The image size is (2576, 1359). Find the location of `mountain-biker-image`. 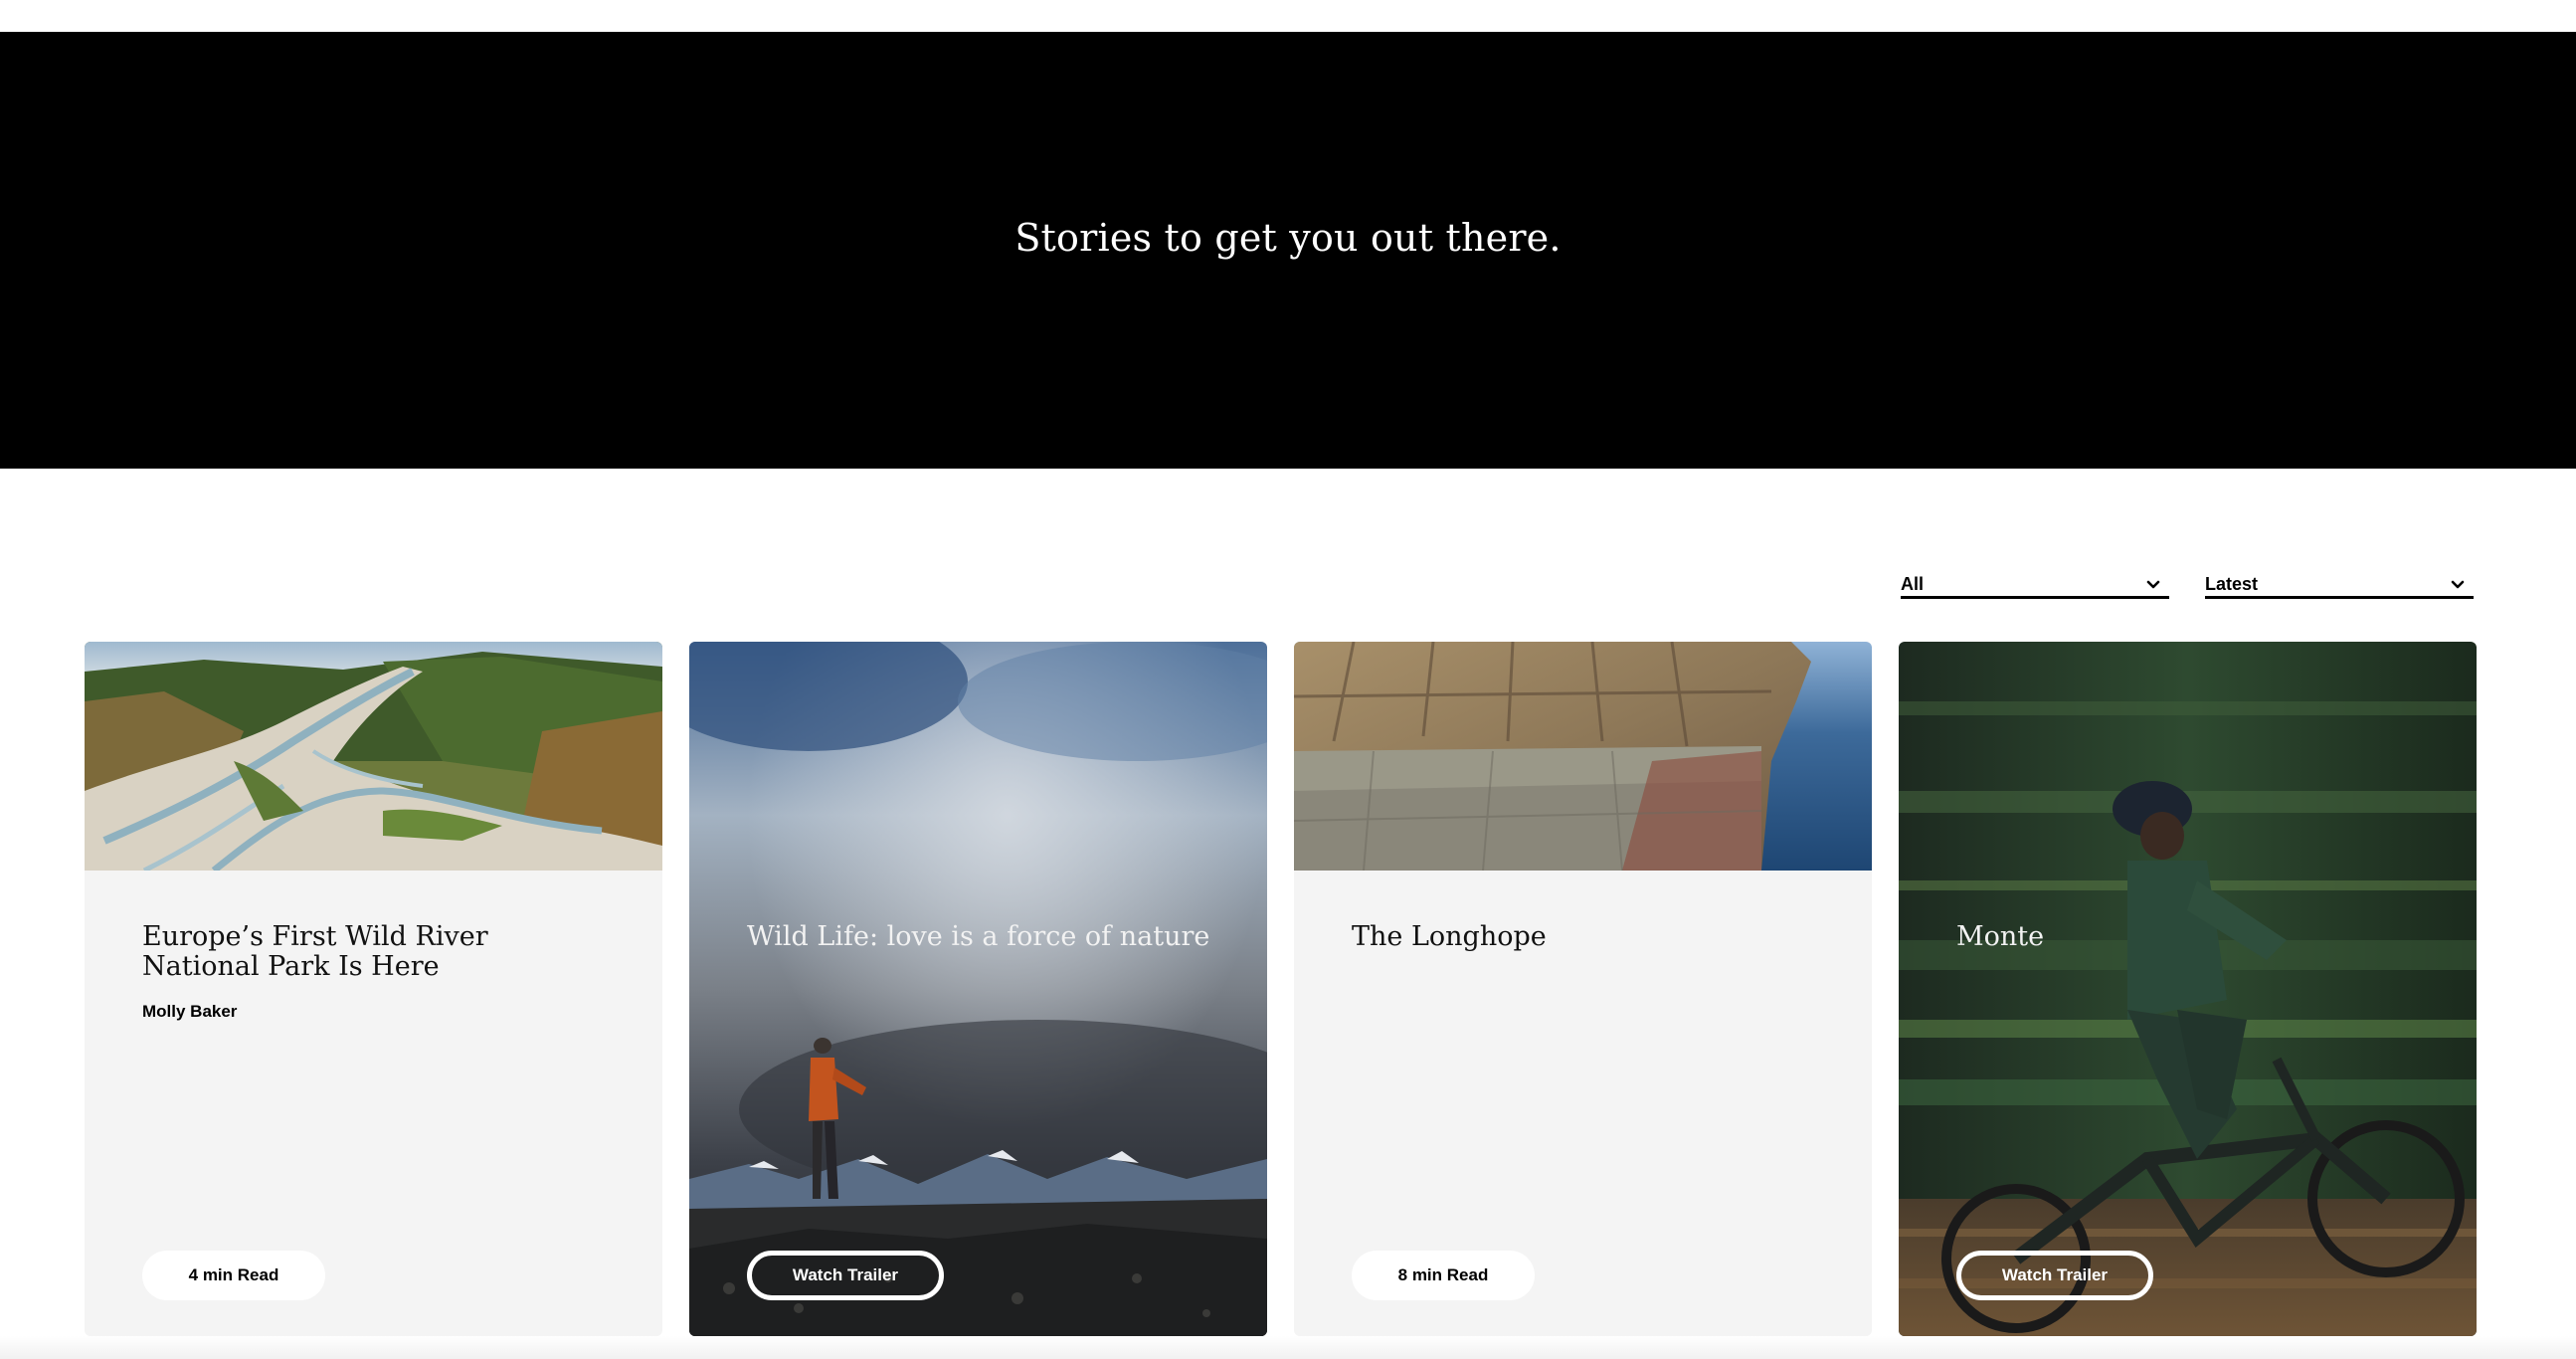

mountain-biker-image is located at coordinates (2188, 989).